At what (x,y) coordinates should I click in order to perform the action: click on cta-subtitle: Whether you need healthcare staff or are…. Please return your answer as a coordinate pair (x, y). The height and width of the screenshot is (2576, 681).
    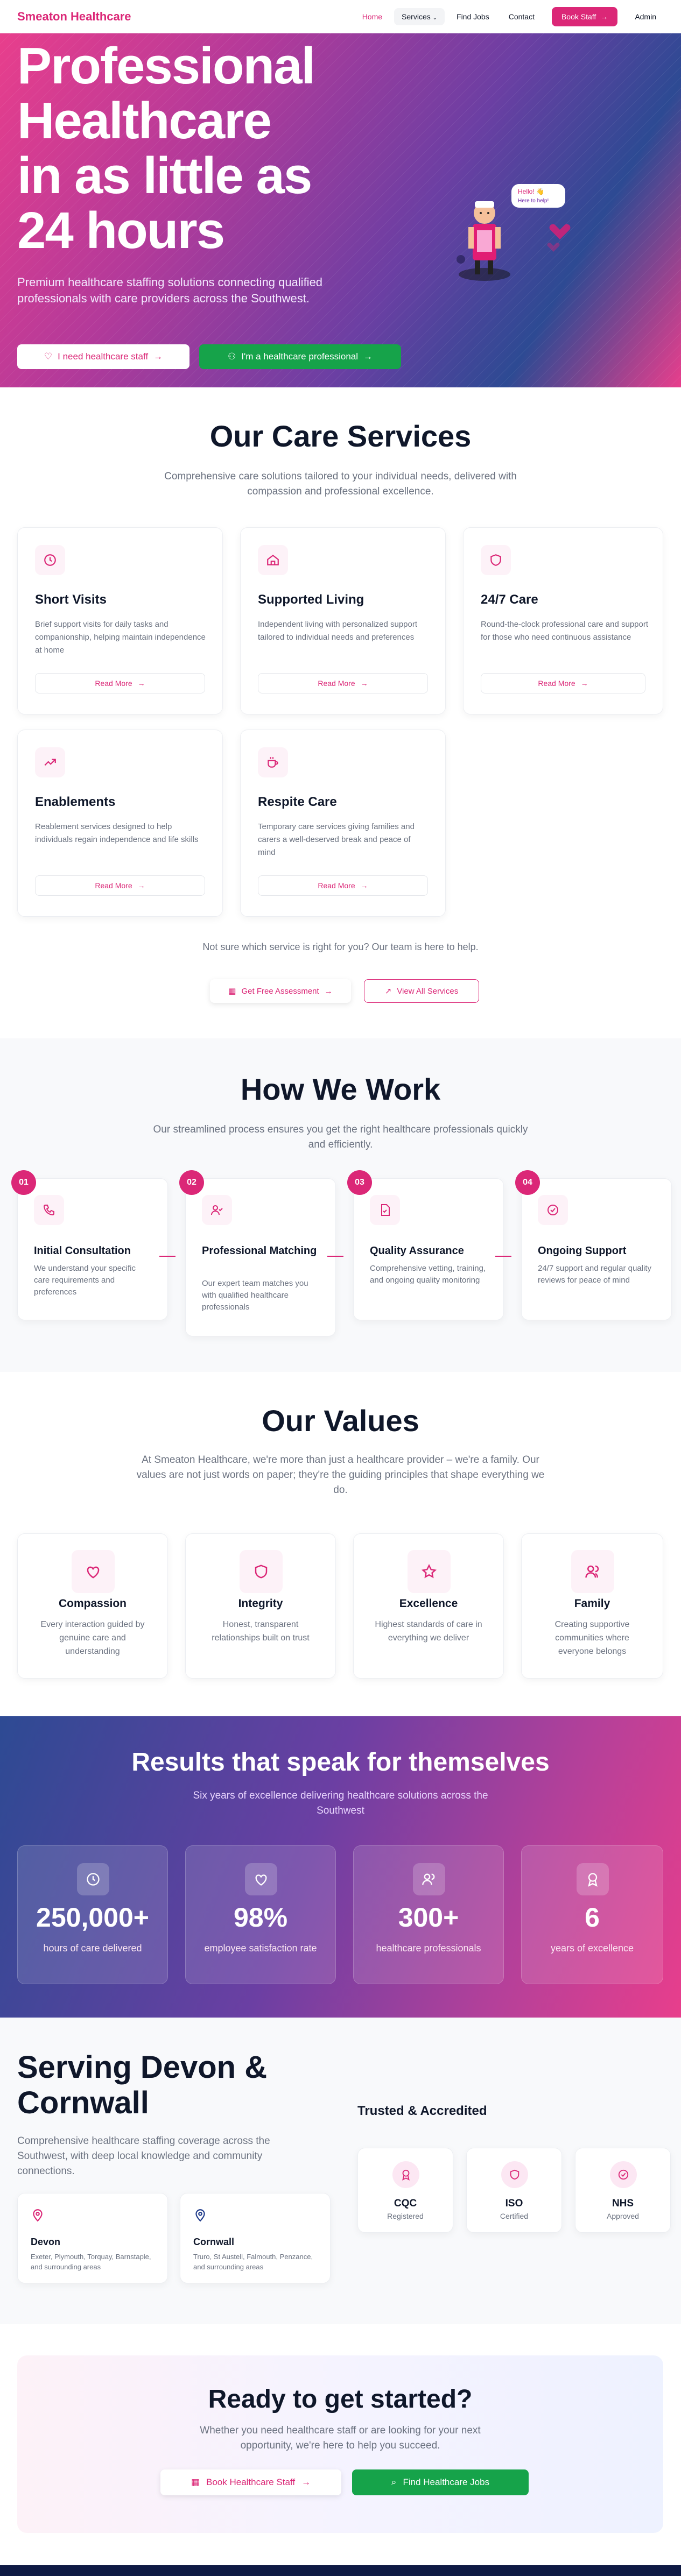
    Looking at the image, I should click on (340, 2438).